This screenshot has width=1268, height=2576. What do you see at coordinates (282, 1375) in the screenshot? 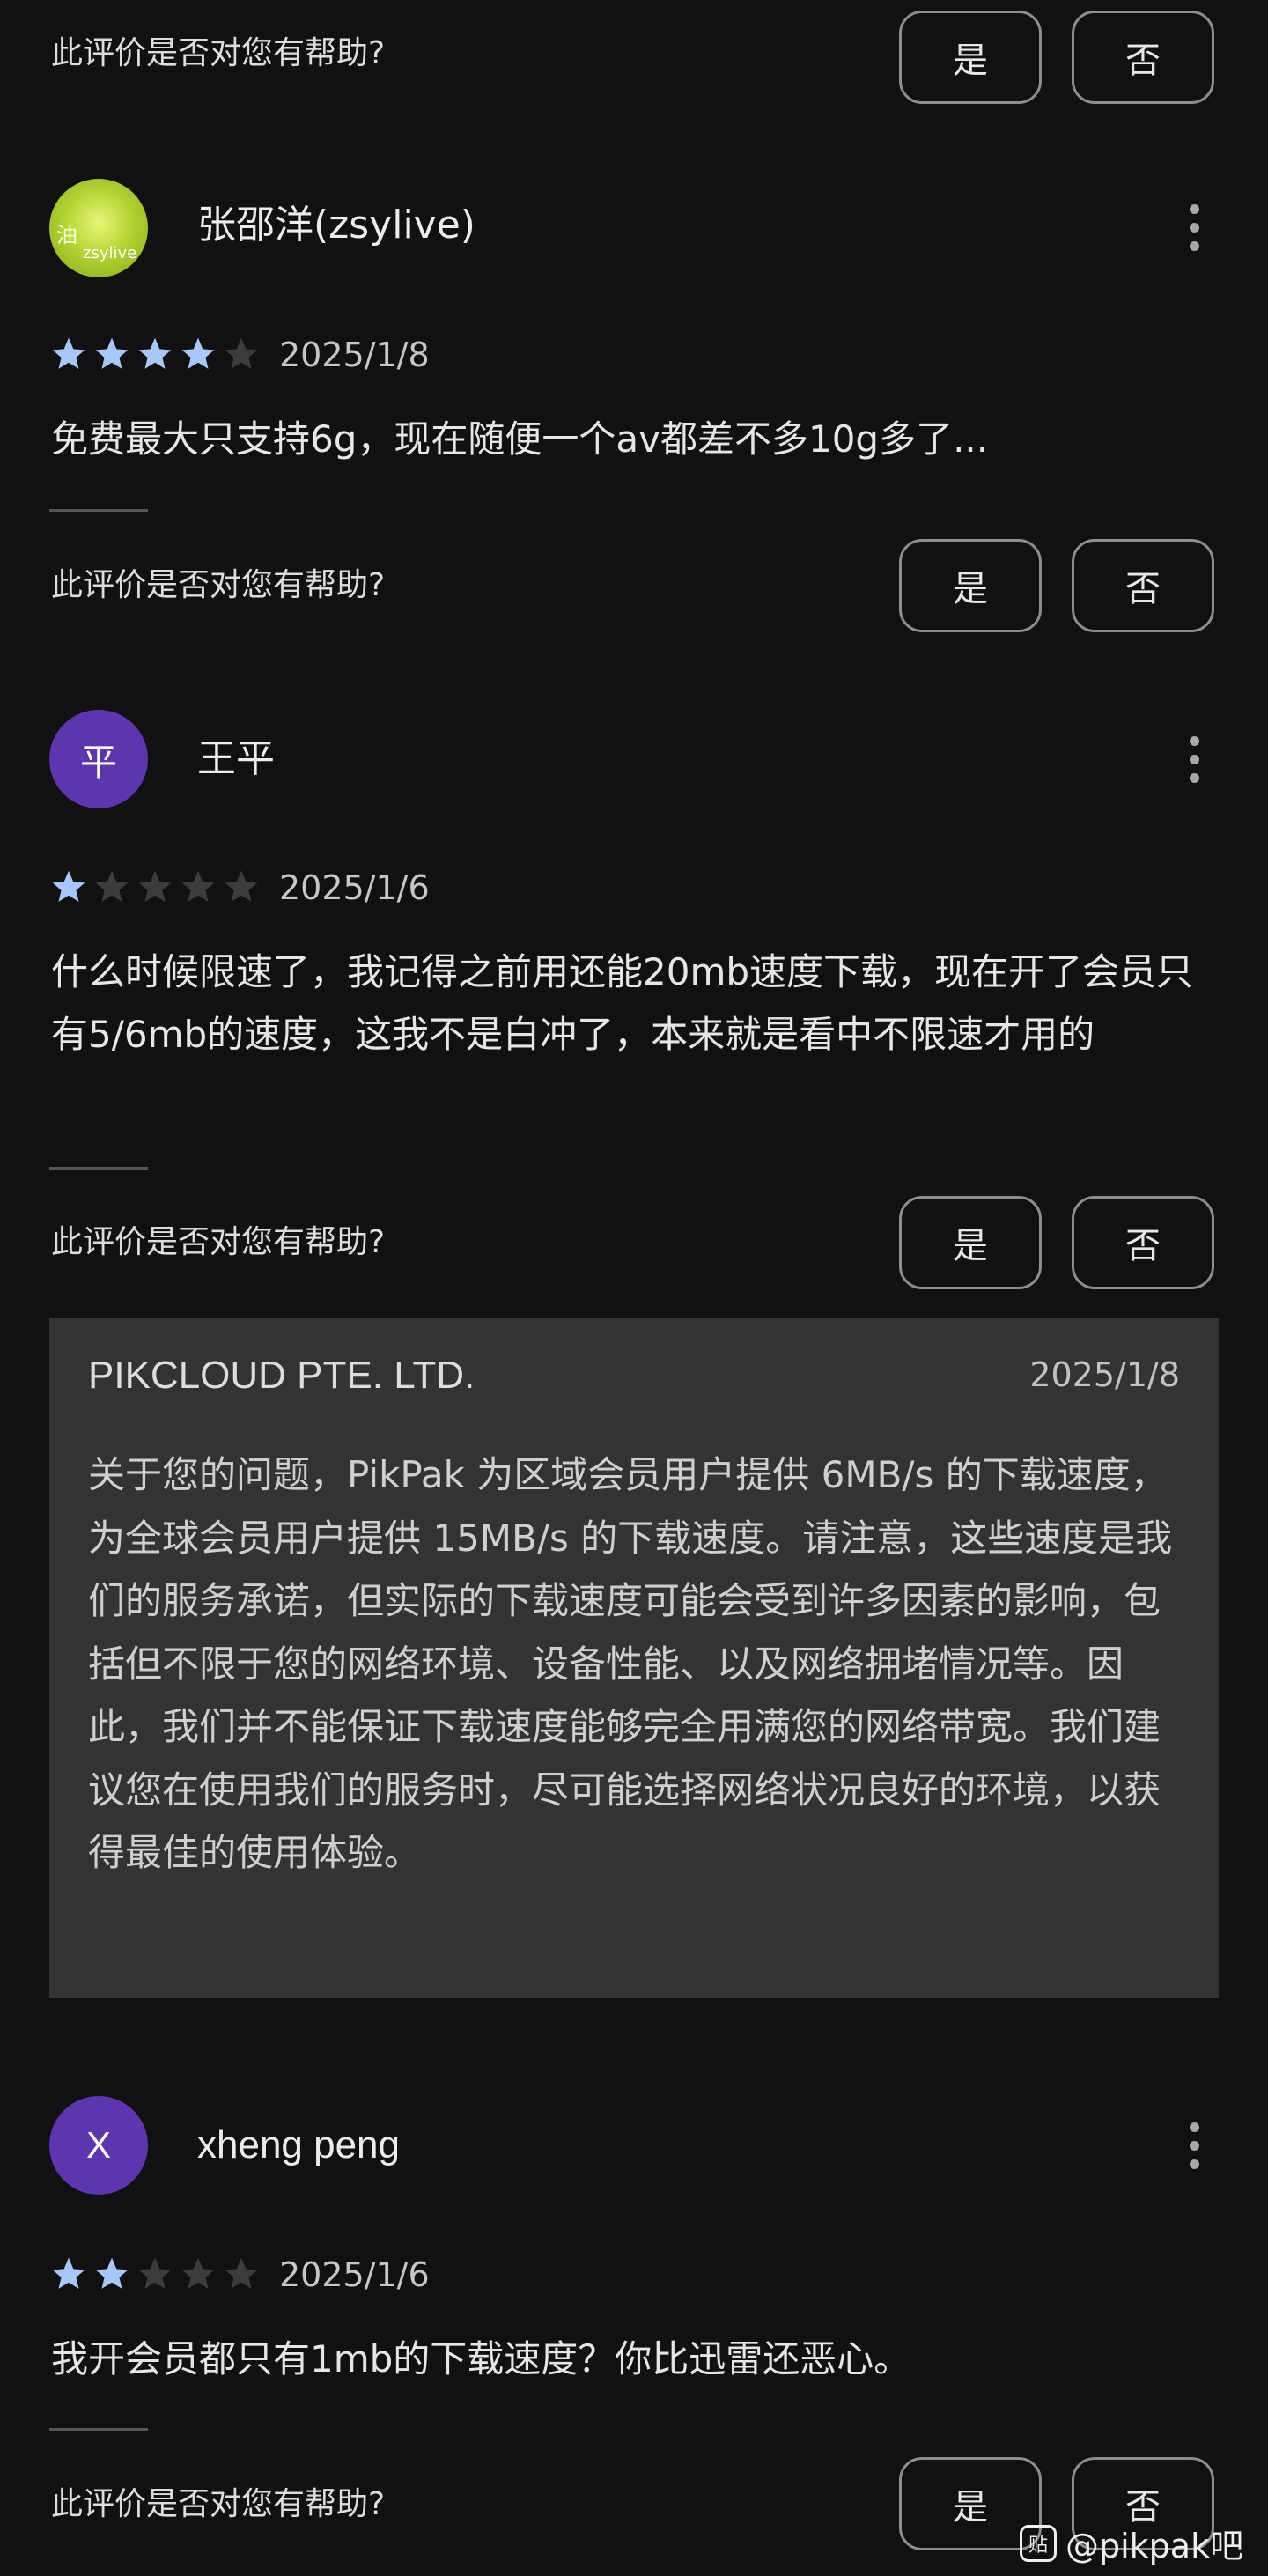
I see `reply-author: PIKCLOUD PTE. LTD.` at bounding box center [282, 1375].